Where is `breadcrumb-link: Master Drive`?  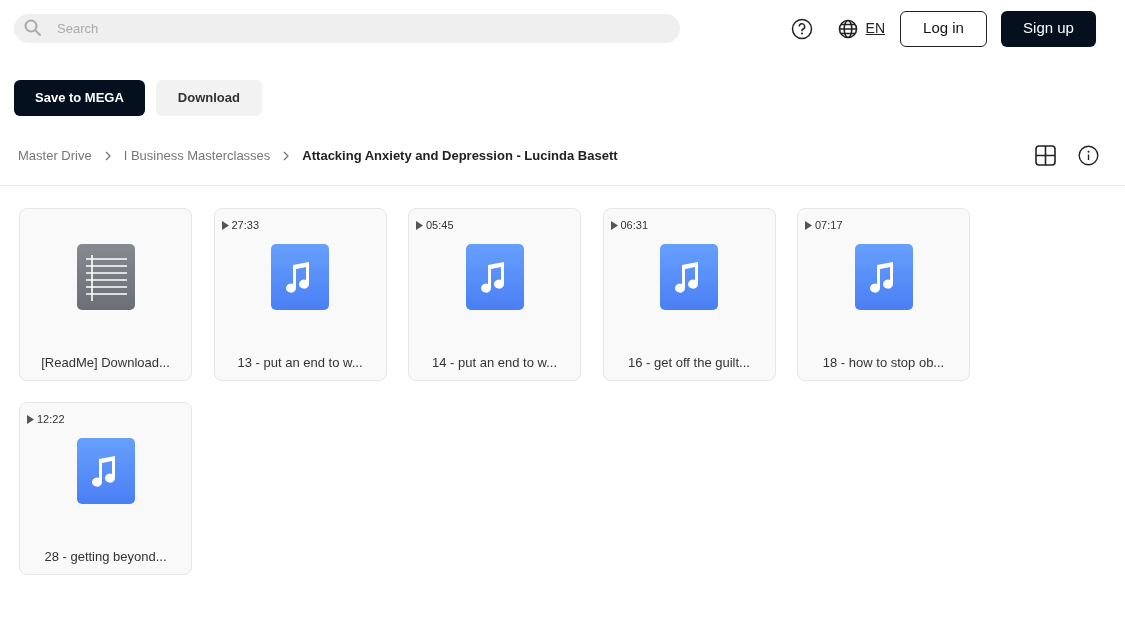 breadcrumb-link: Master Drive is located at coordinates (55, 155).